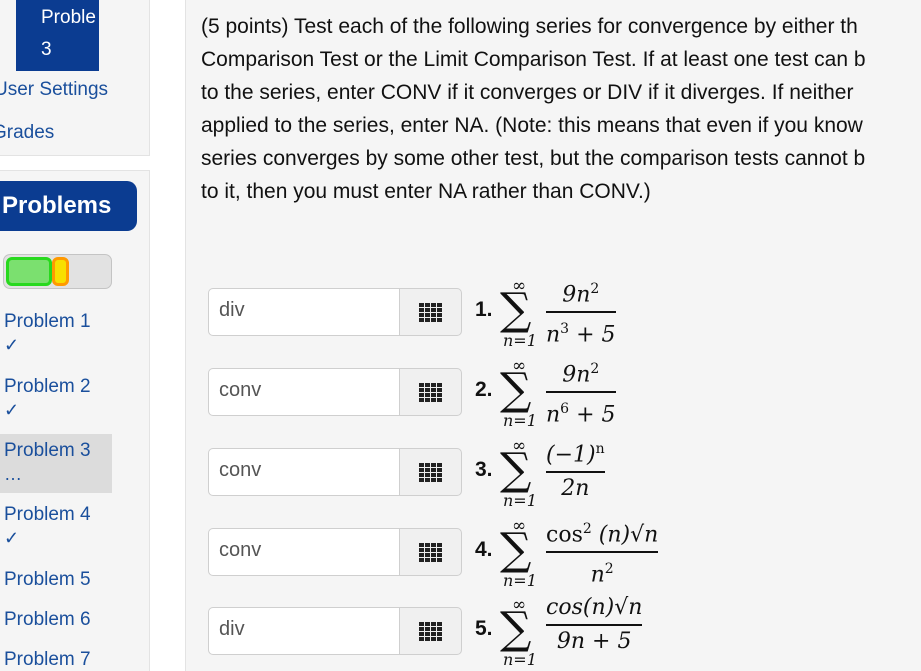 The height and width of the screenshot is (671, 921). Describe the element at coordinates (29, 271) in the screenshot. I see `progress-correct-segment` at that location.